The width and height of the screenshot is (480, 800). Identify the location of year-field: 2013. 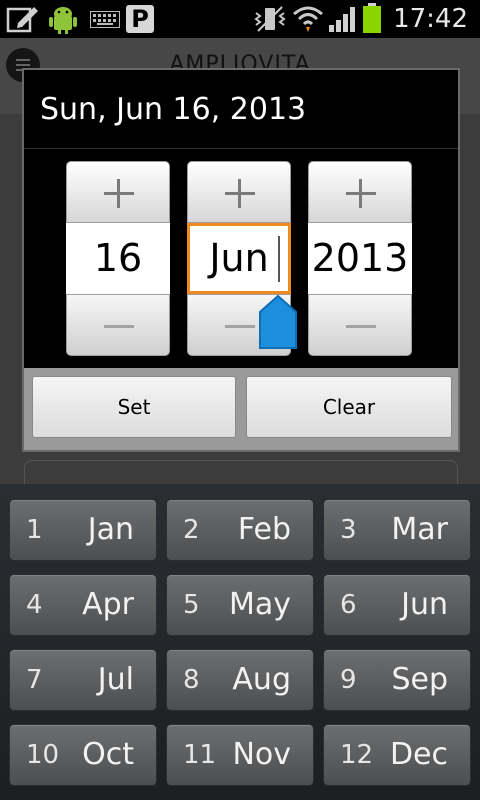
(360, 258).